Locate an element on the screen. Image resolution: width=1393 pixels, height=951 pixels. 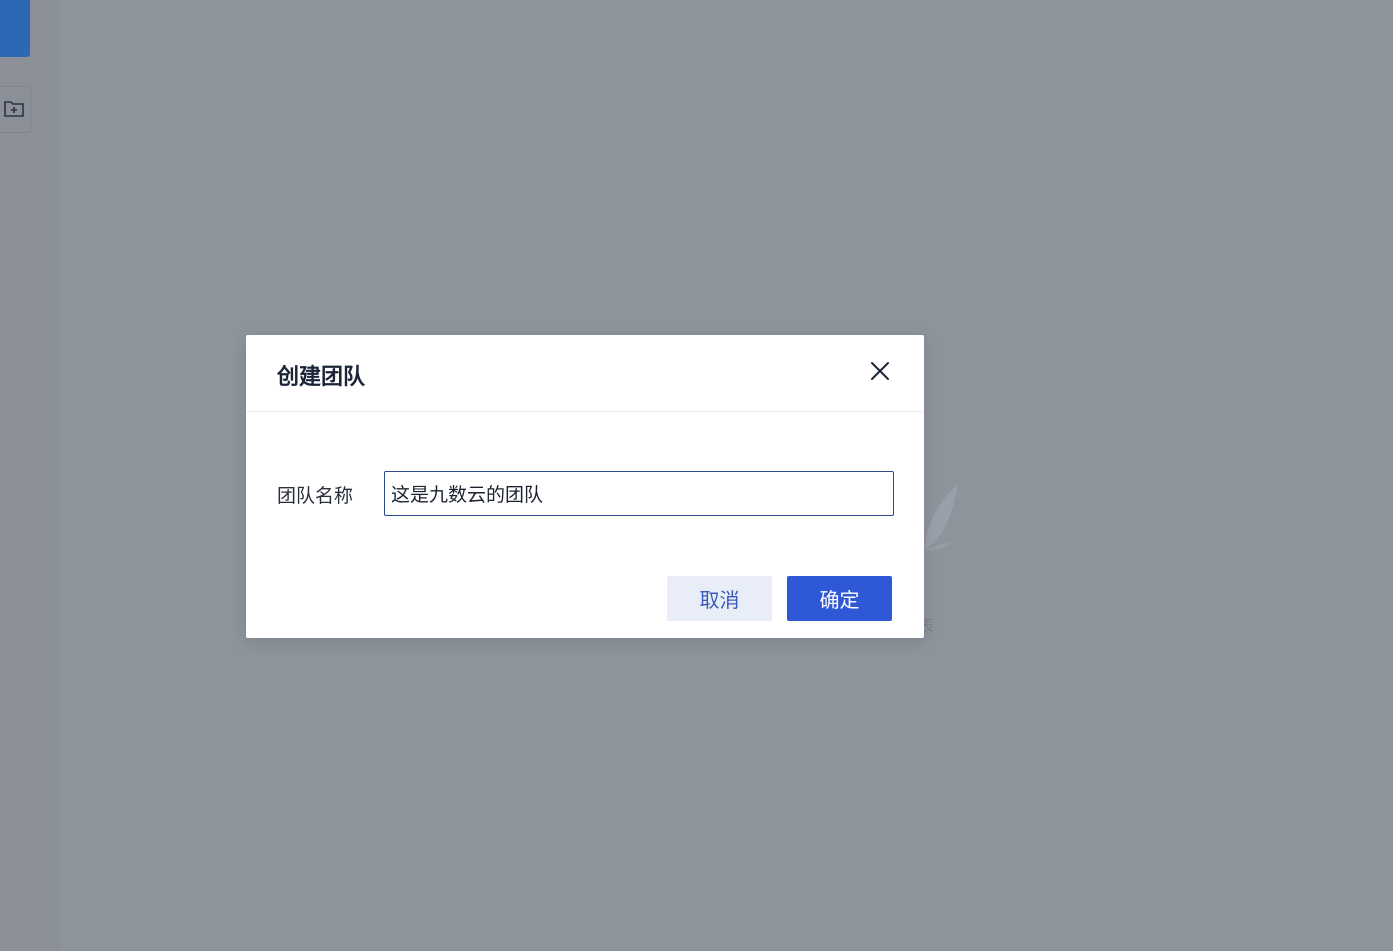
dialog-header: 创建团队 is located at coordinates (585, 373).